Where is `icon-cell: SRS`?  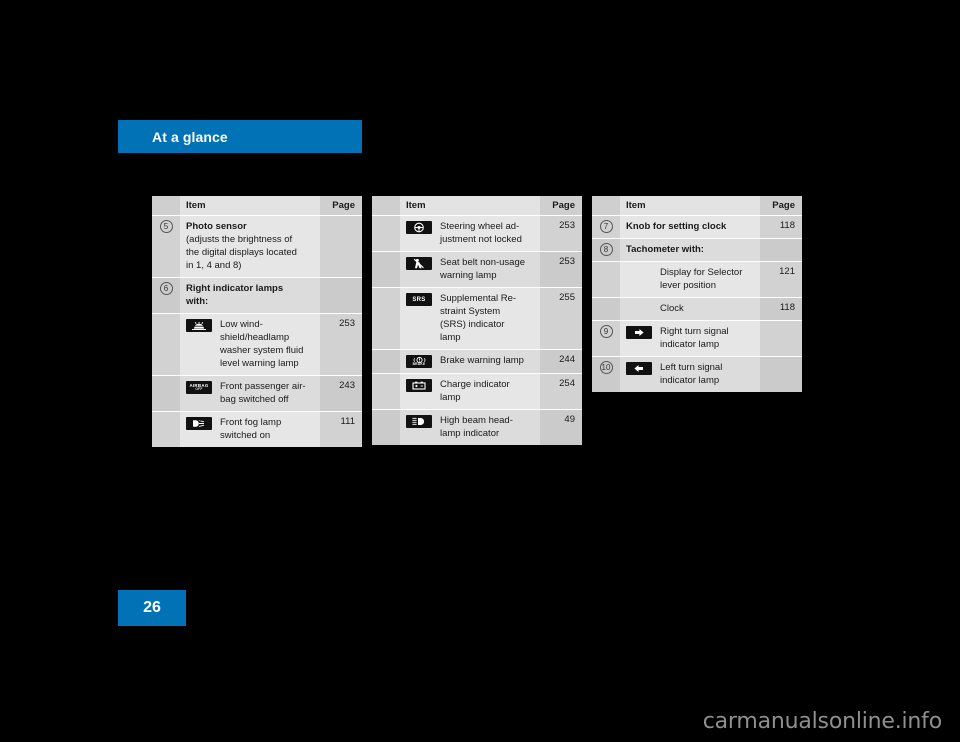
icon-cell: SRS is located at coordinates (423, 299).